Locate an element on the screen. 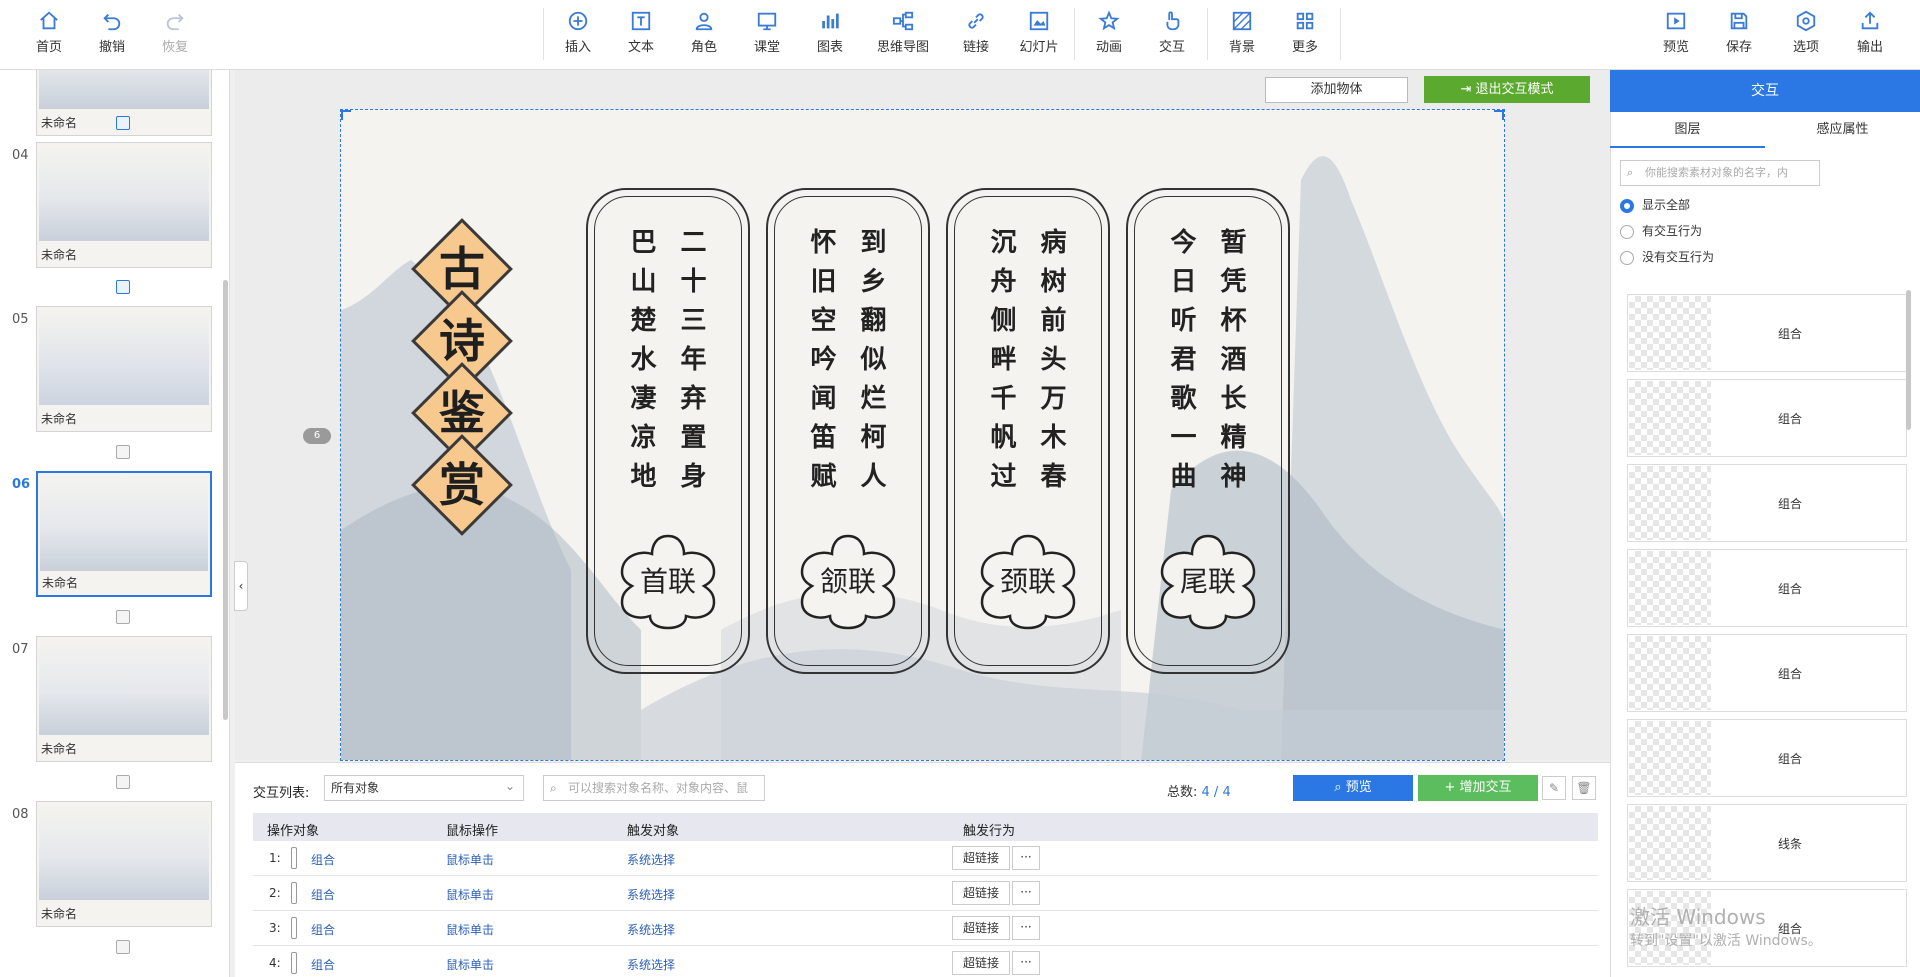 The image size is (1920, 977). seal-badge: 首联 is located at coordinates (668, 582).